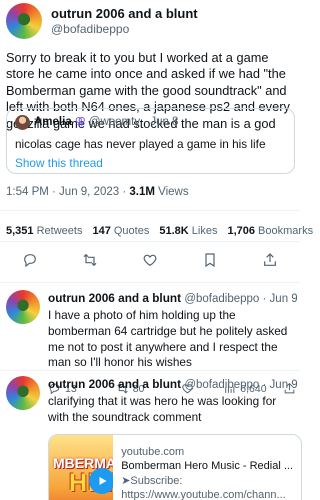  Describe the element at coordinates (20, 231) in the screenshot. I see `retweets-count: 5,351` at that location.